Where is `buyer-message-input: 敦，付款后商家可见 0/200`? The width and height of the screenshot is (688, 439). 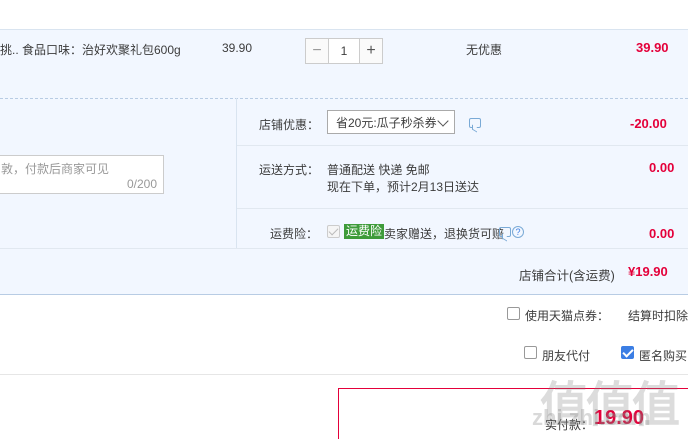
buyer-message-input: 敦，付款后商家可见 0/200 is located at coordinates (82, 174).